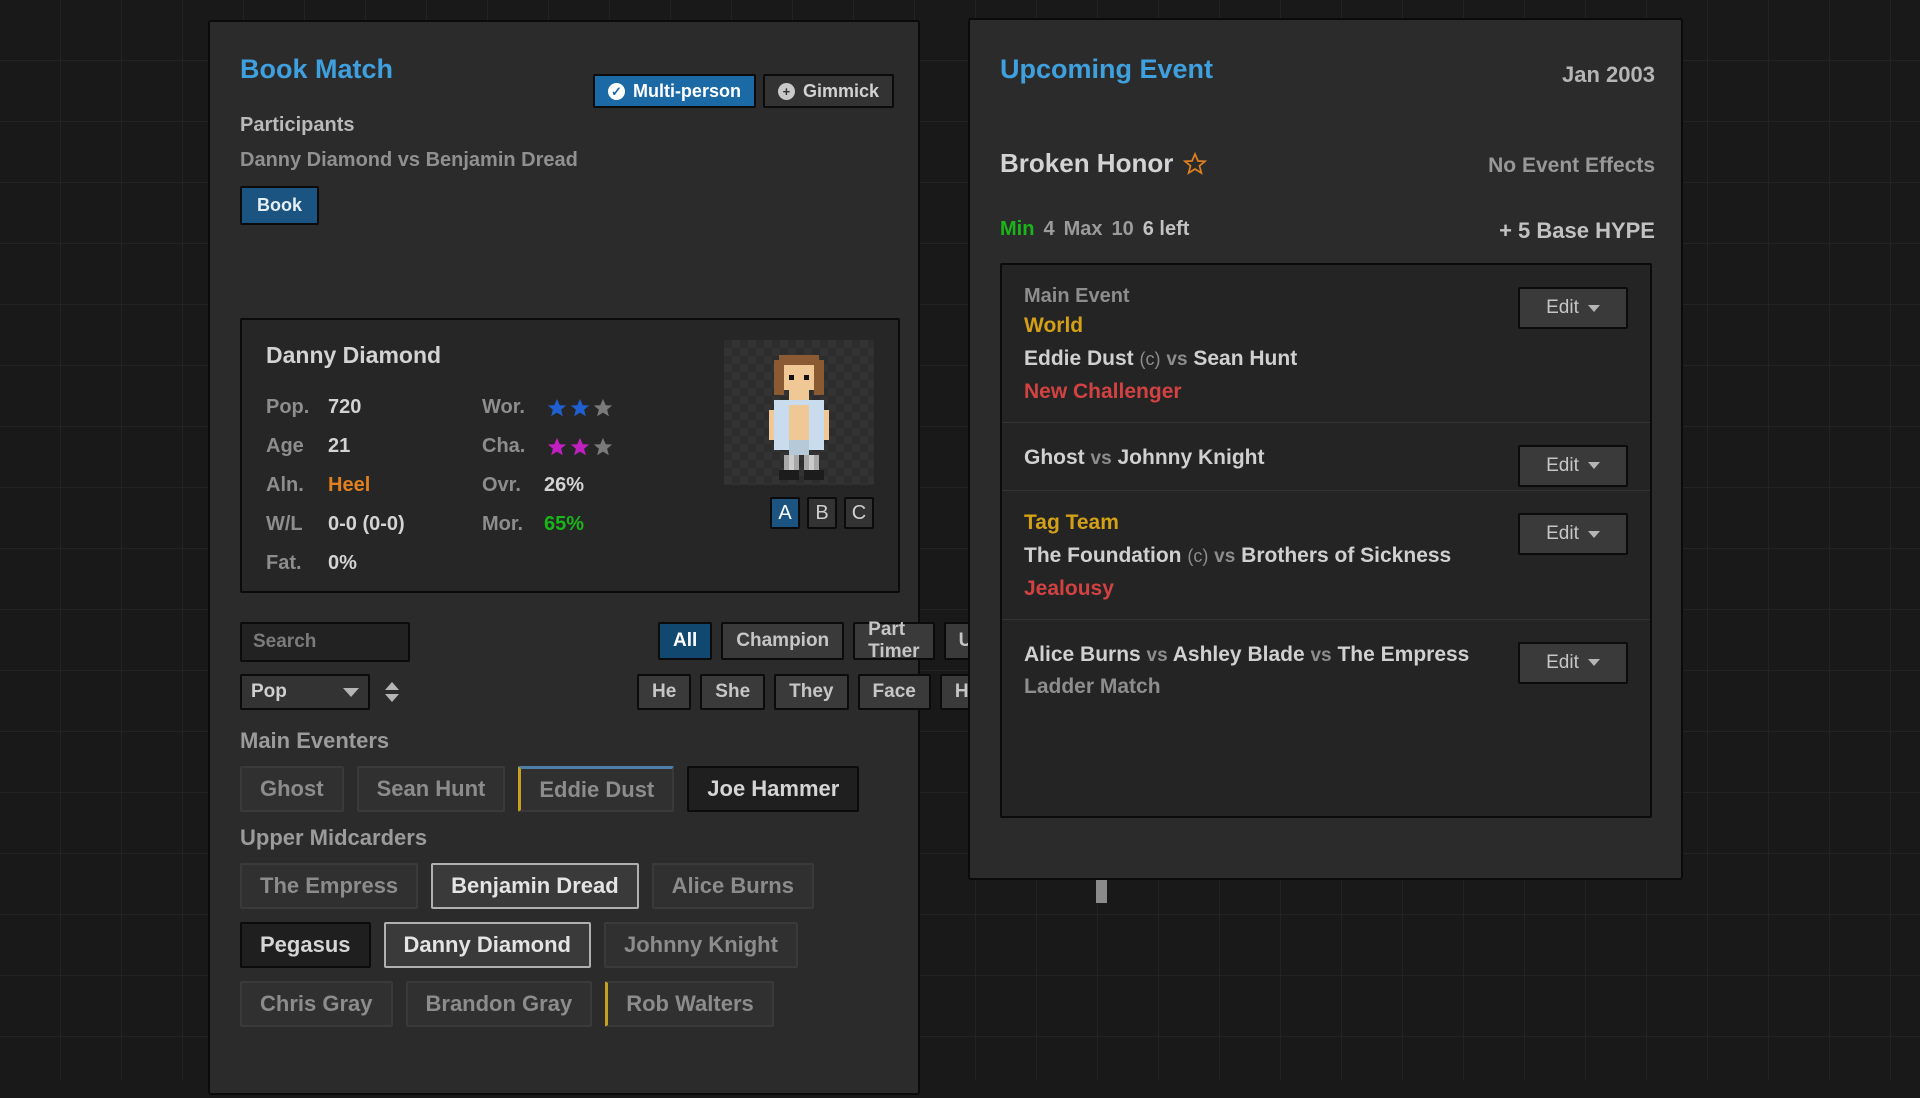  Describe the element at coordinates (285, 446) in the screenshot. I see `stat-key: Age` at that location.